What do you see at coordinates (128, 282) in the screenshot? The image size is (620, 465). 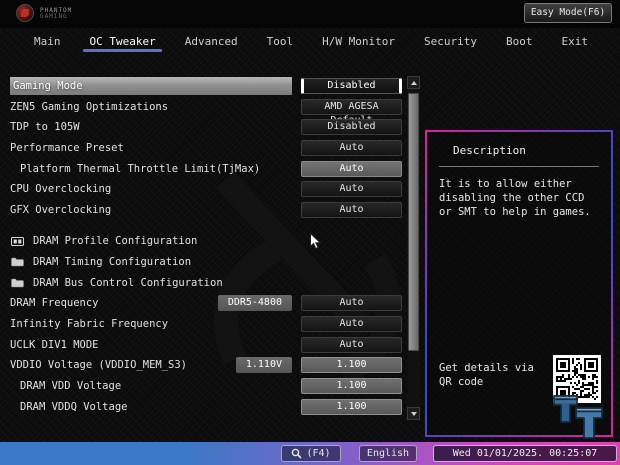 I see `config-link-label: DRAM Bus Control Configuration` at bounding box center [128, 282].